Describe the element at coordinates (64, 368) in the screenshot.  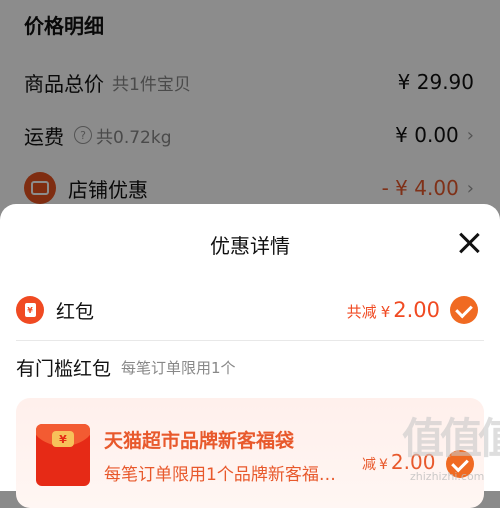
I see `threshold-label: 有门槛红包` at that location.